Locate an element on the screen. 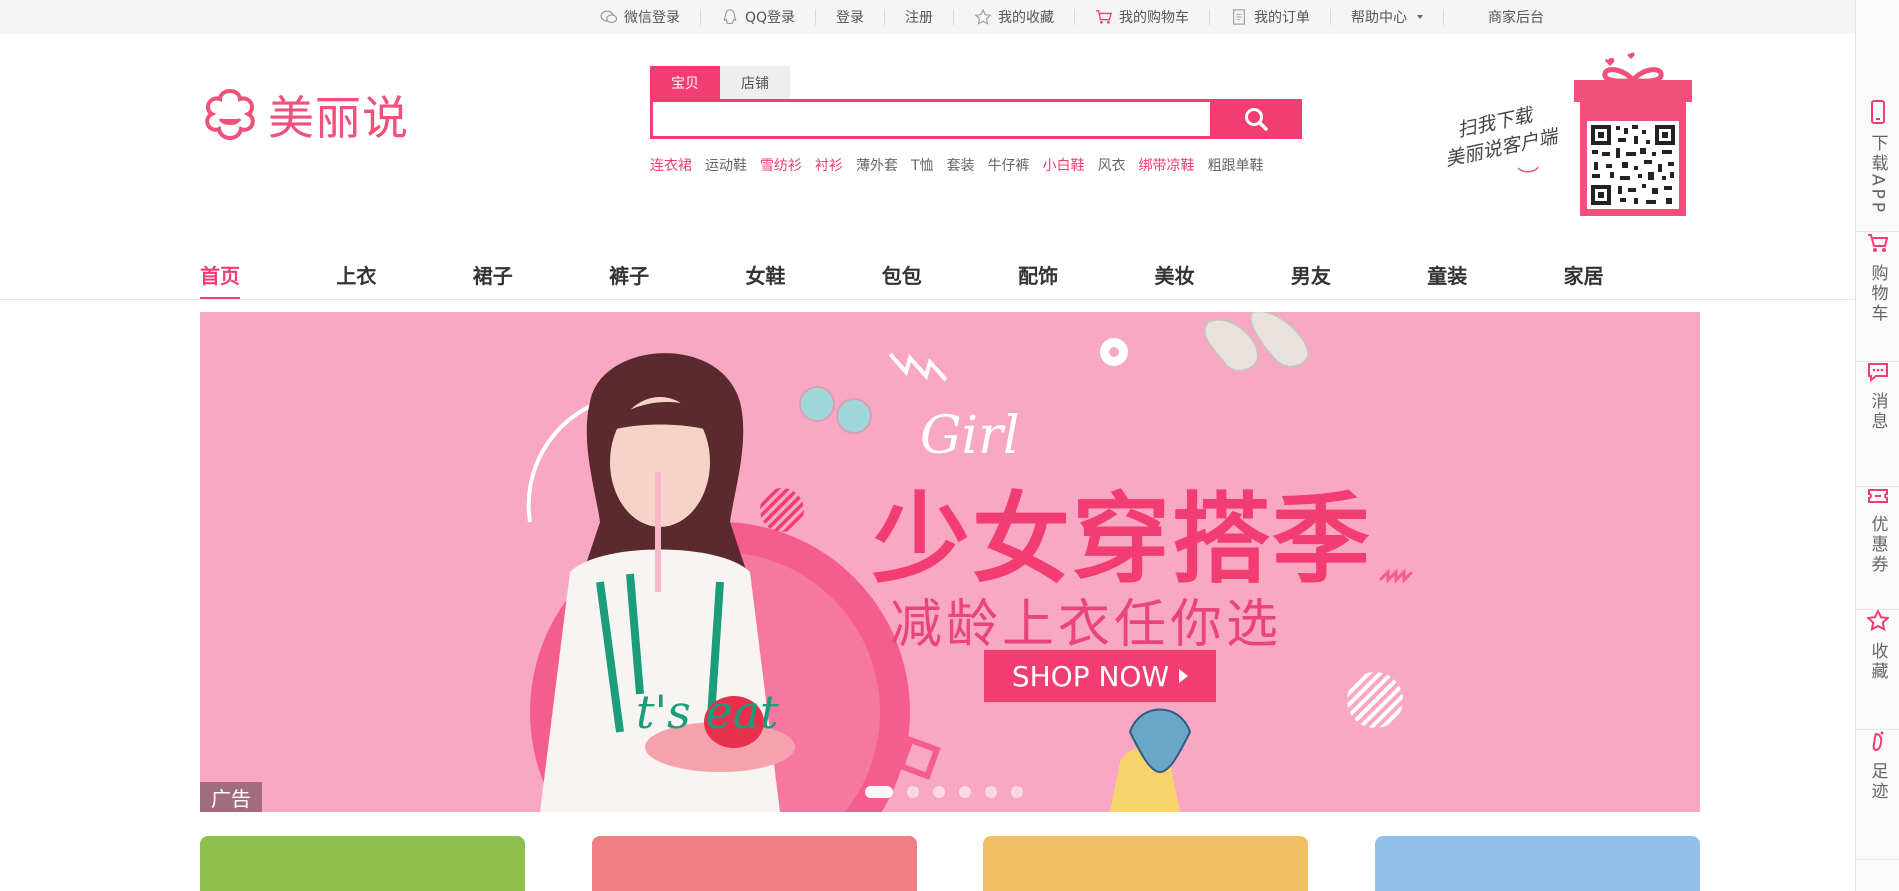 Image resolution: width=1899 pixels, height=891 pixels. sidebar-item: 足迹 is located at coordinates (1877, 795).